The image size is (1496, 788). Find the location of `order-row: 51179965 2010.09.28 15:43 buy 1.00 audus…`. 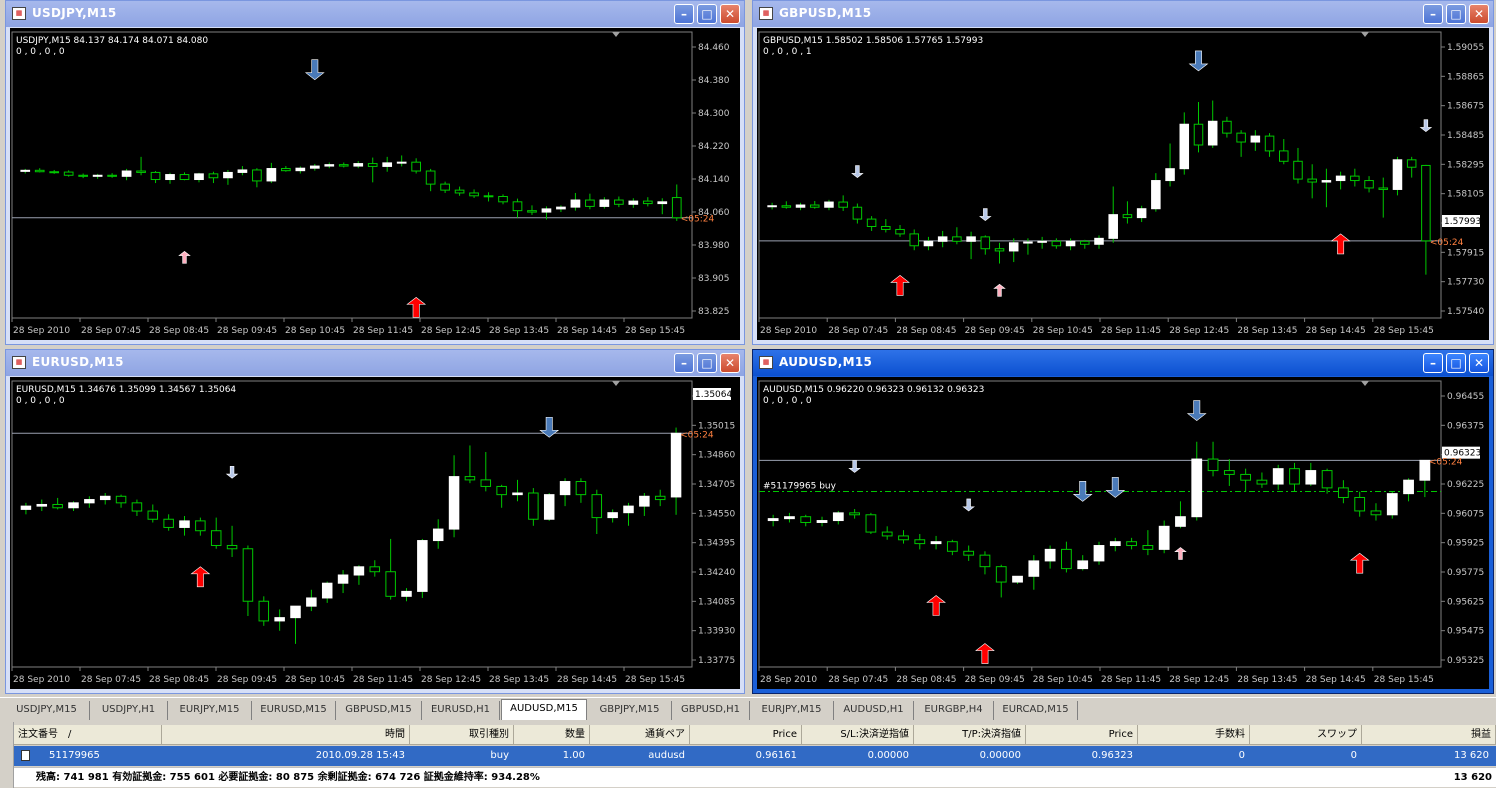

order-row: 51179965 2010.09.28 15:43 buy 1.00 audus… is located at coordinates (755, 756).